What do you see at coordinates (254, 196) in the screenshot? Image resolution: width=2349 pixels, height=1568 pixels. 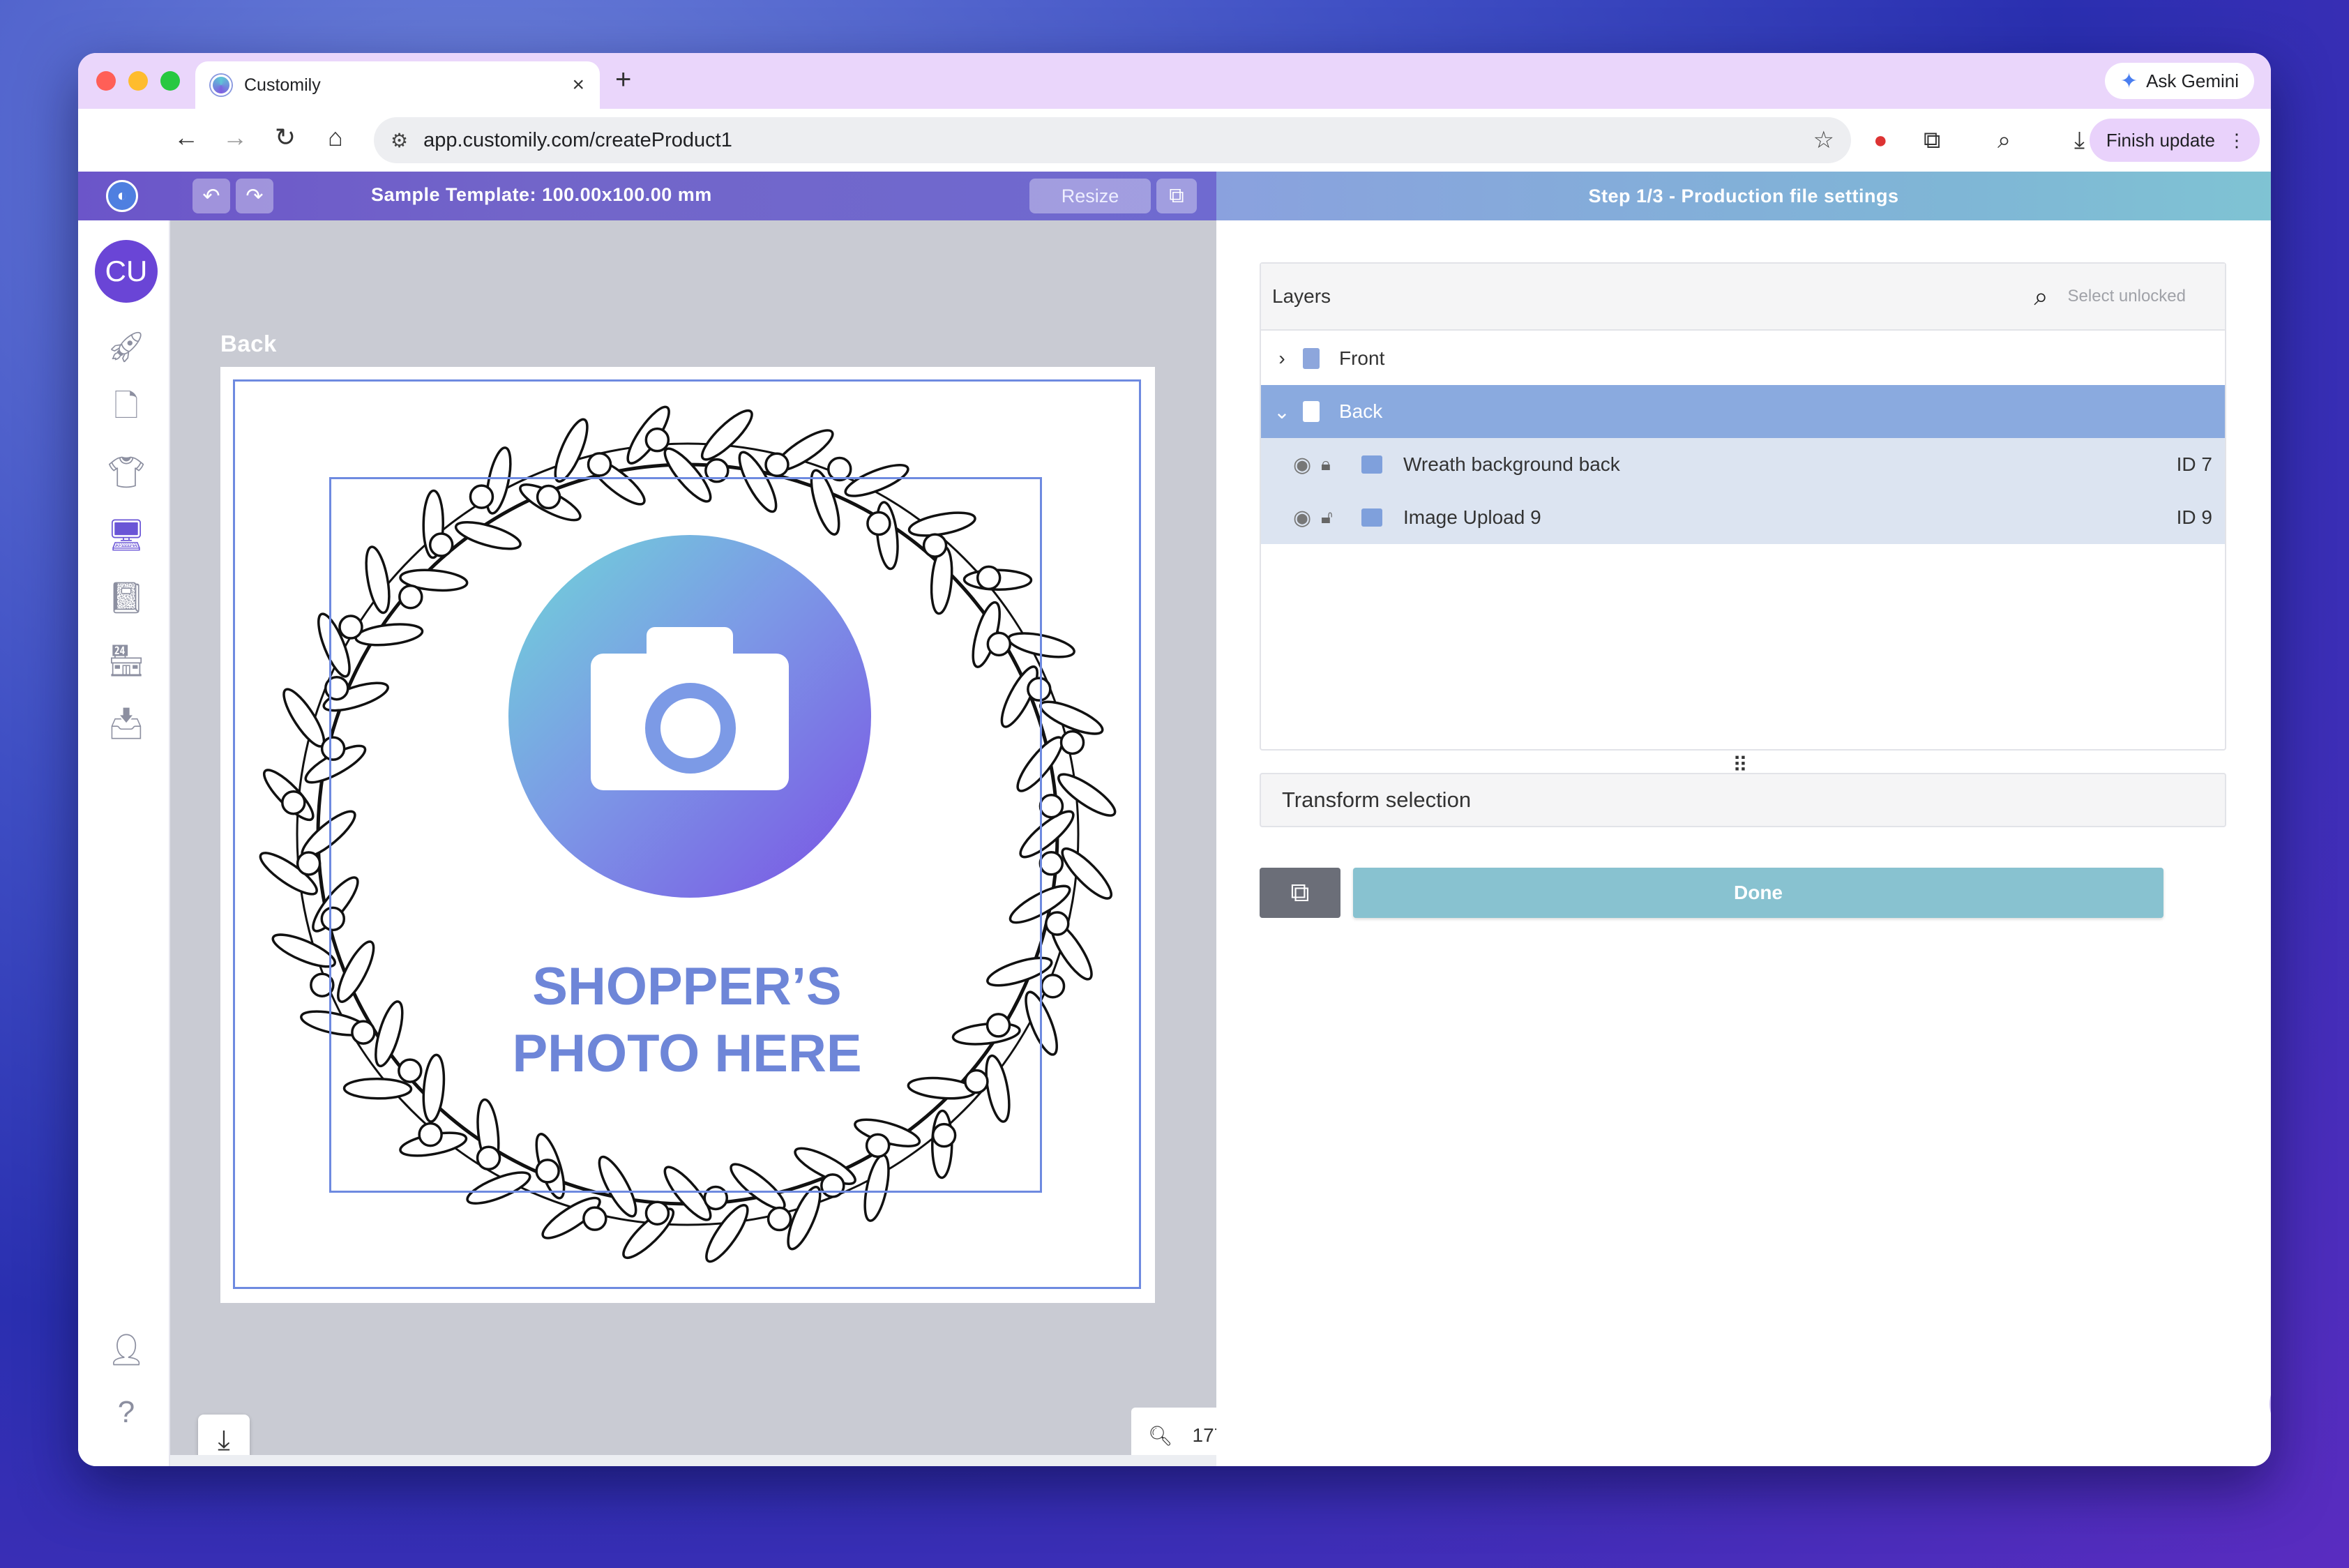 I see `redo-button: ↷` at bounding box center [254, 196].